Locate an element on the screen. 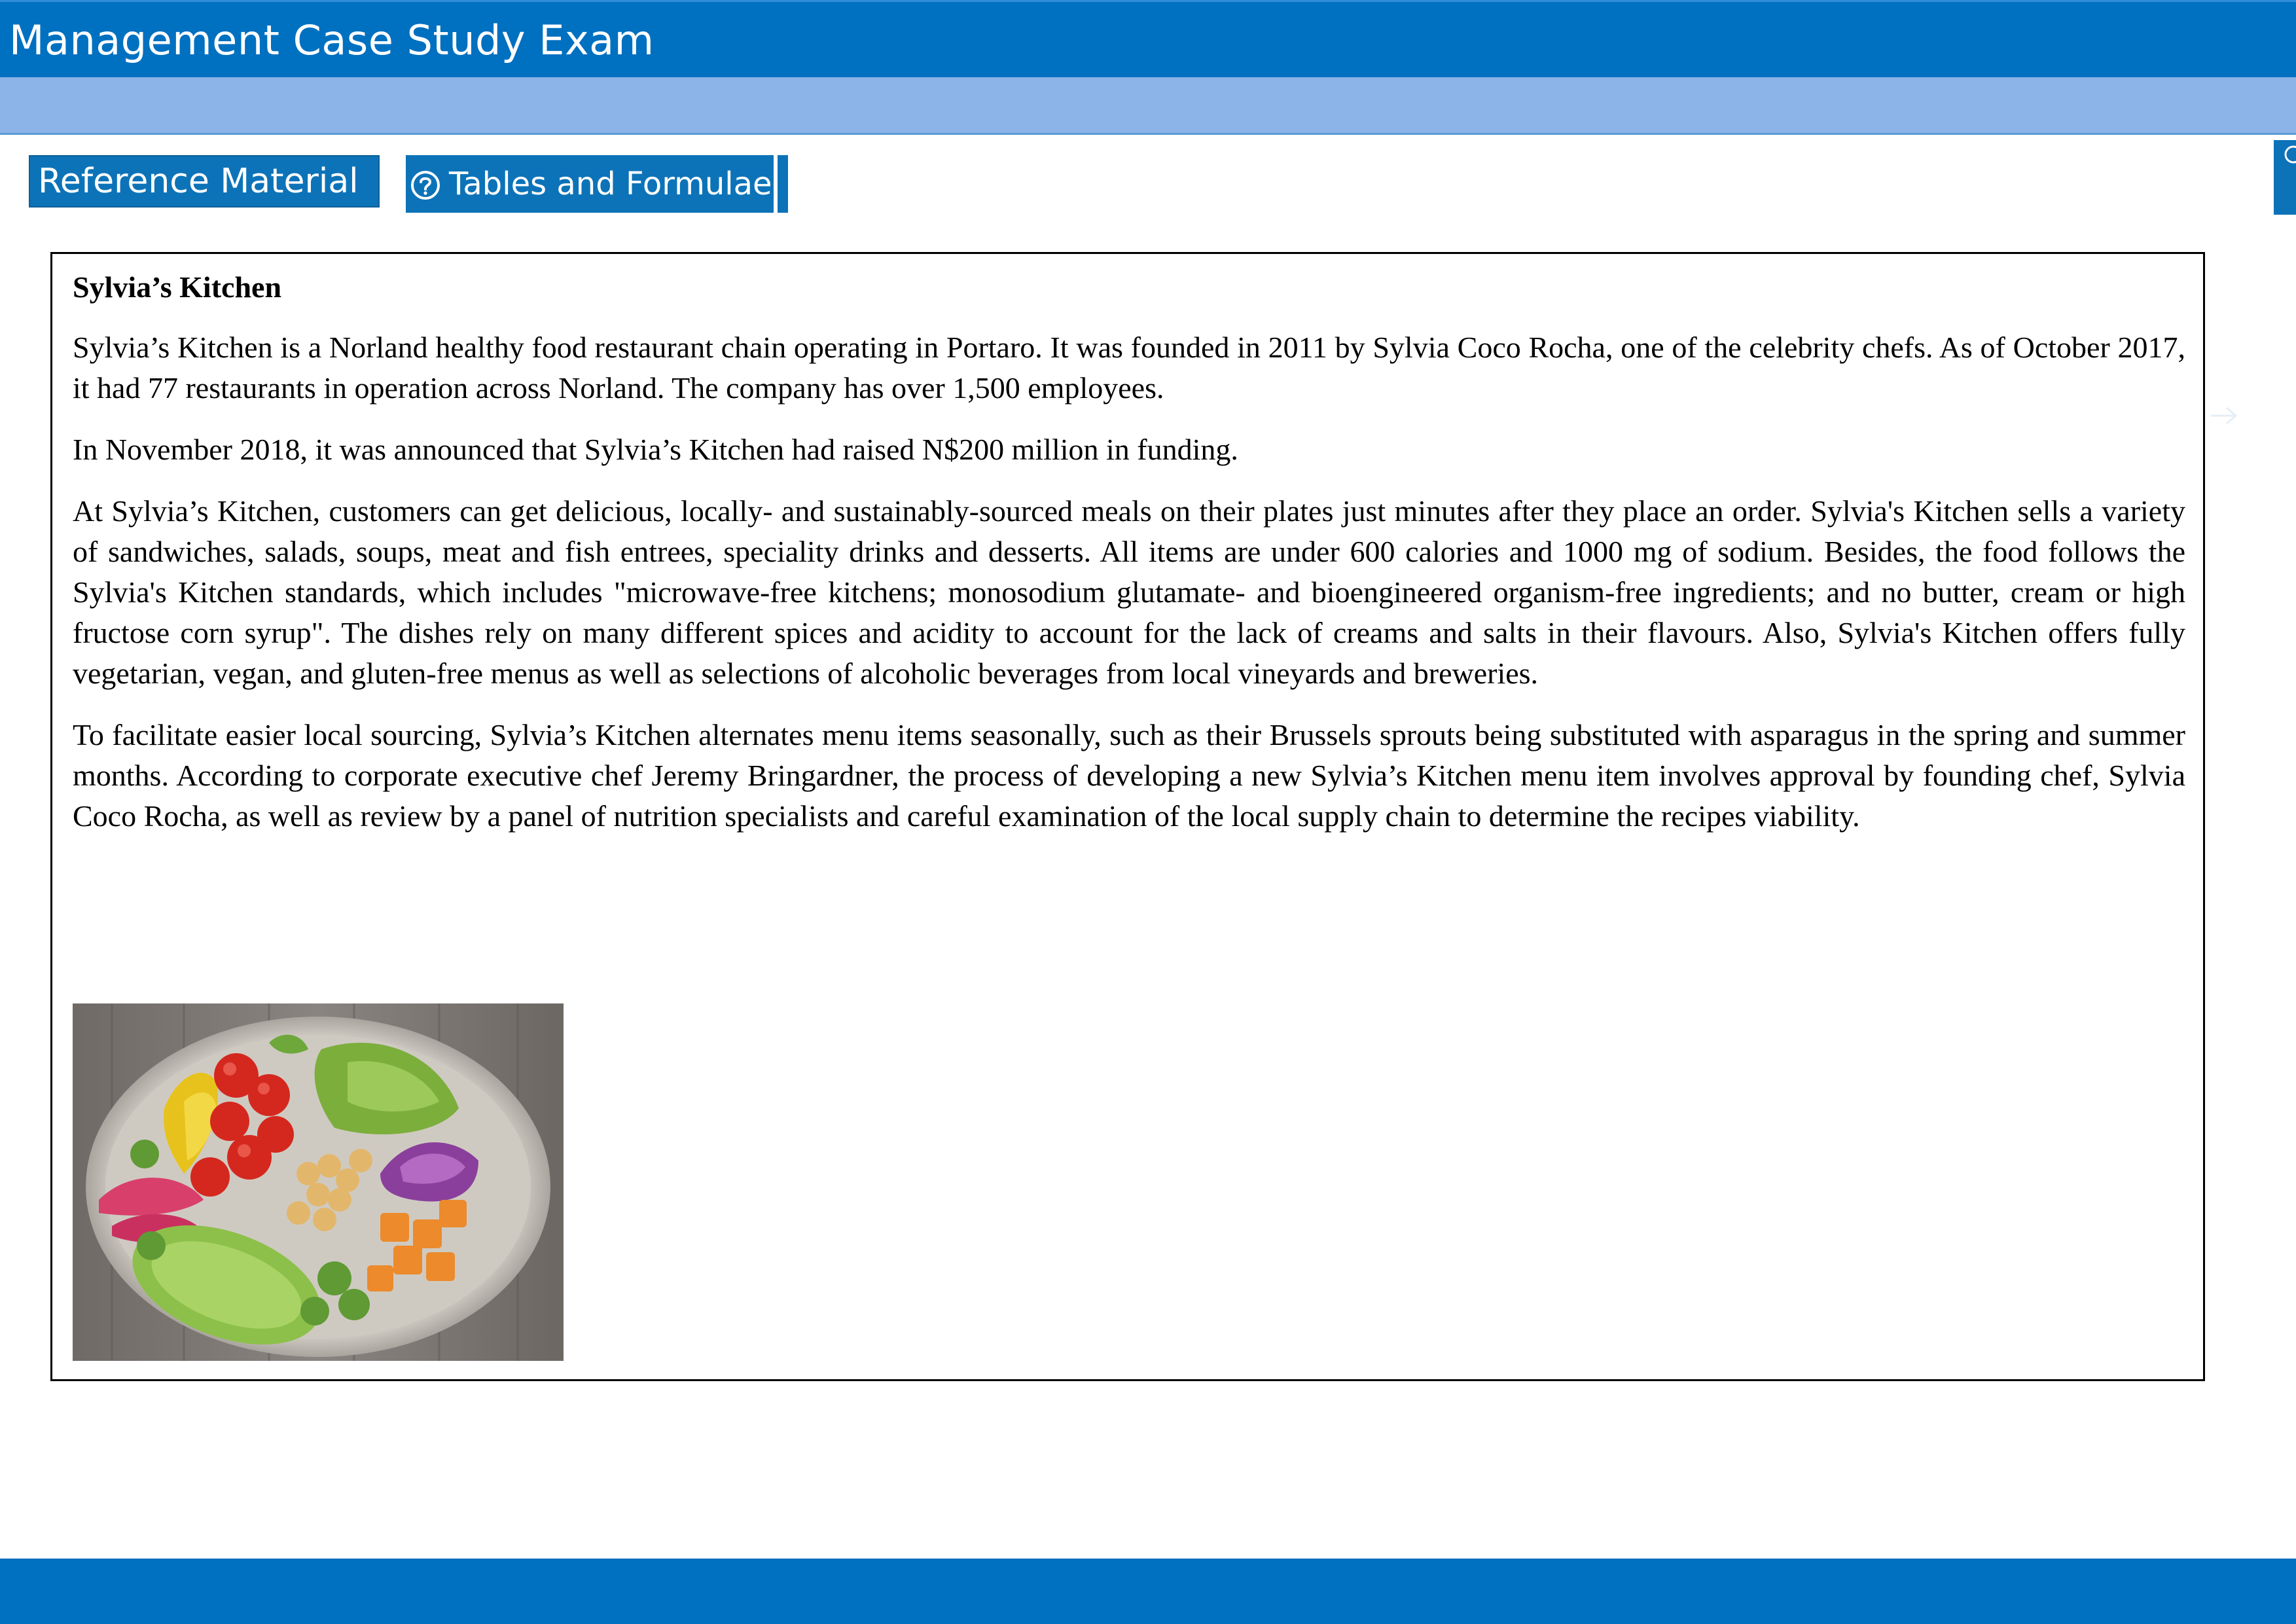 The image size is (2296, 1624). partial-help-icon is located at coordinates (2290, 154).